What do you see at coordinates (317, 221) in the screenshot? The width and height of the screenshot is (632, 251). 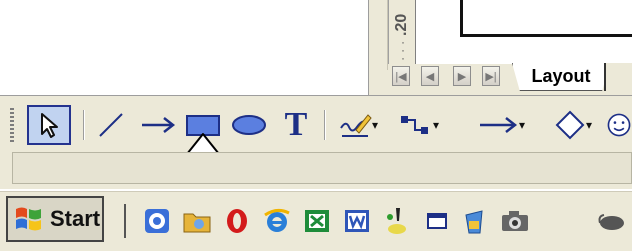 I see `excel-icon` at bounding box center [317, 221].